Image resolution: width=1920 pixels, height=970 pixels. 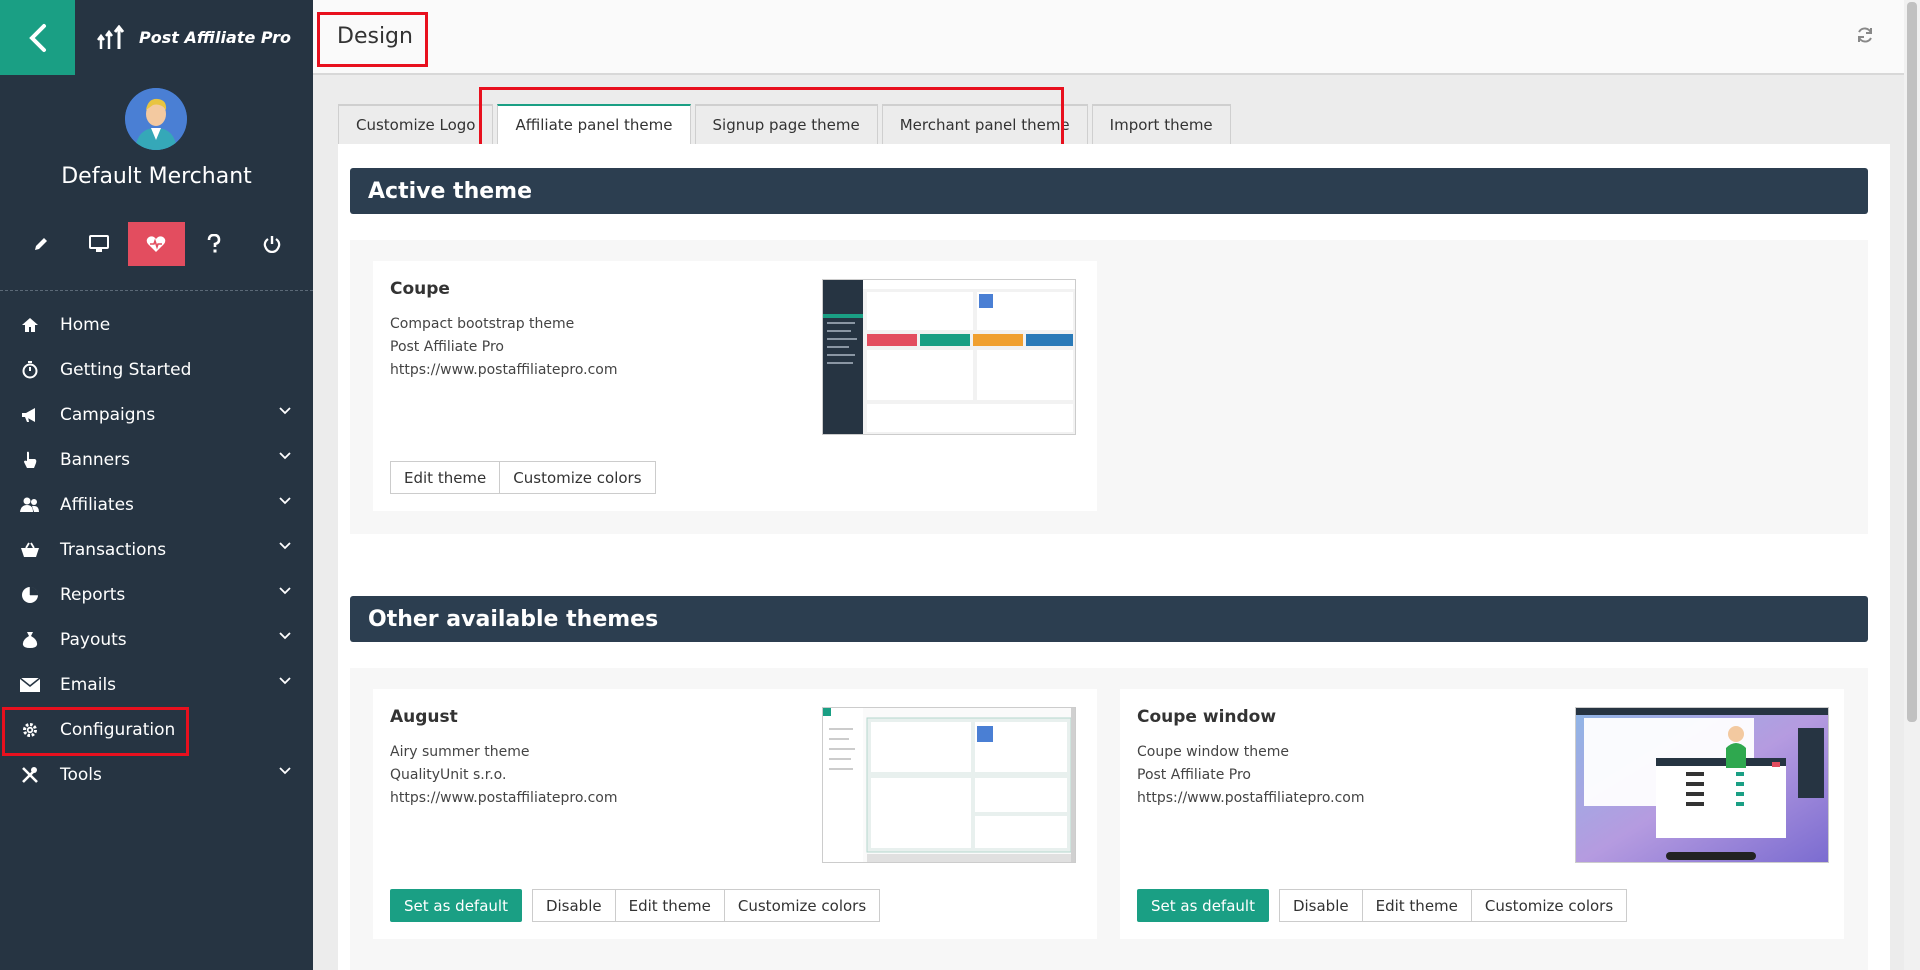 I want to click on scrollbar, so click(x=1912, y=485).